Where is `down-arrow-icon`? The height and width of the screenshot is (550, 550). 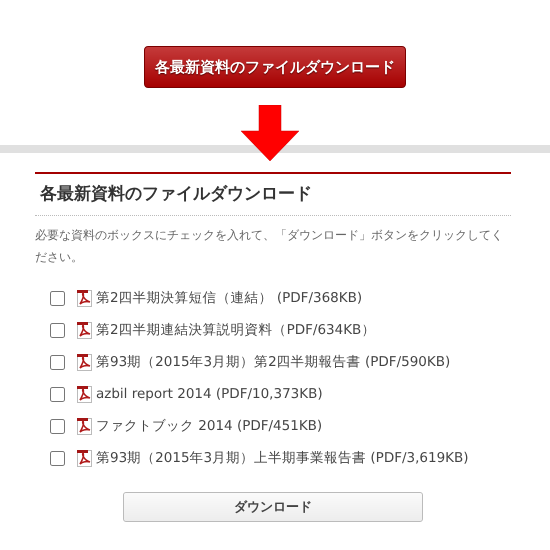
down-arrow-icon is located at coordinates (270, 133).